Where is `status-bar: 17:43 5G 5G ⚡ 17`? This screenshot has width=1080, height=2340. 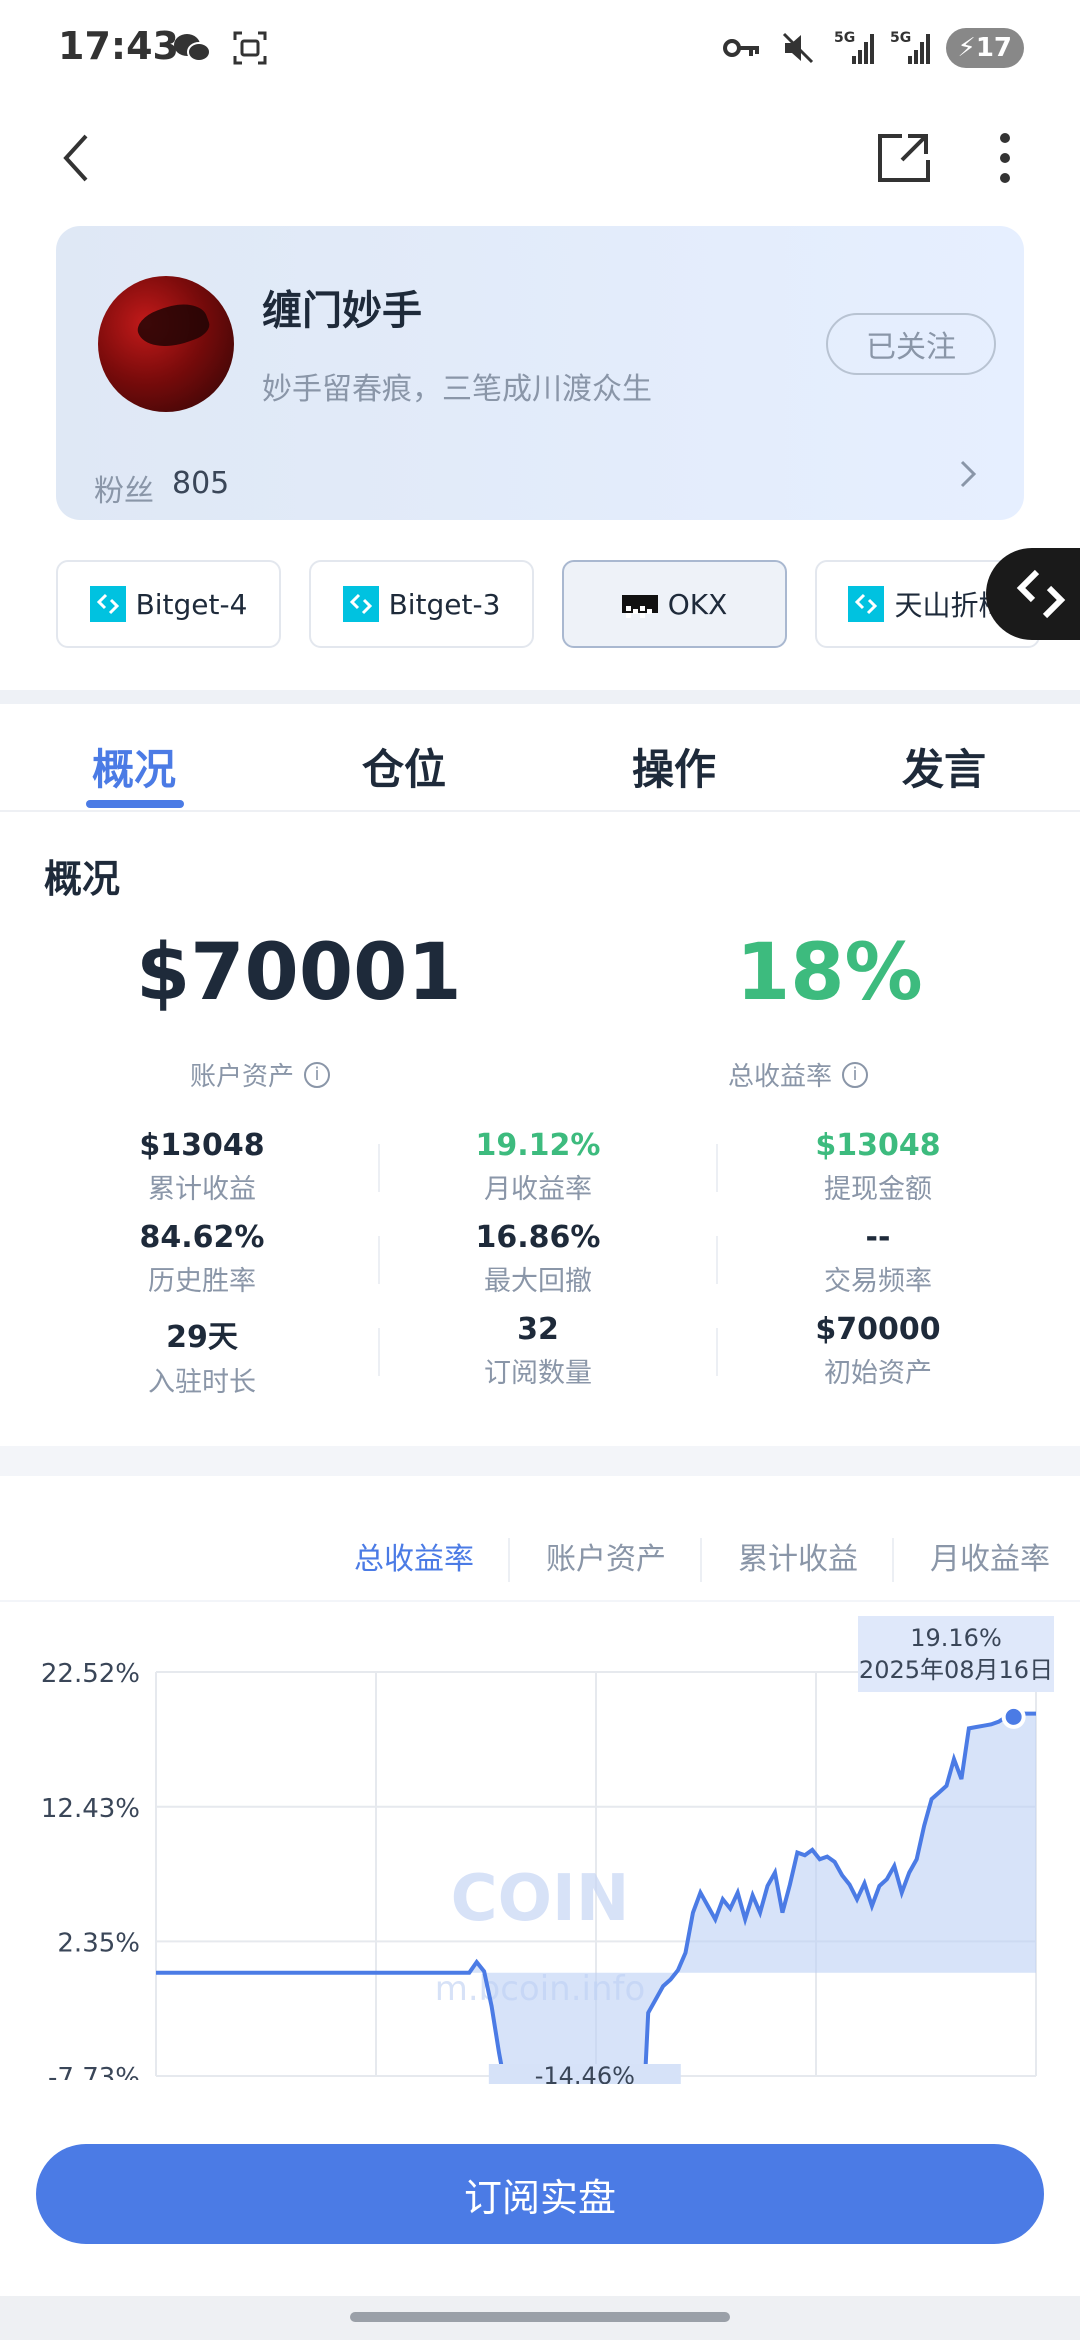 status-bar: 17:43 5G 5G ⚡ 17 is located at coordinates (540, 50).